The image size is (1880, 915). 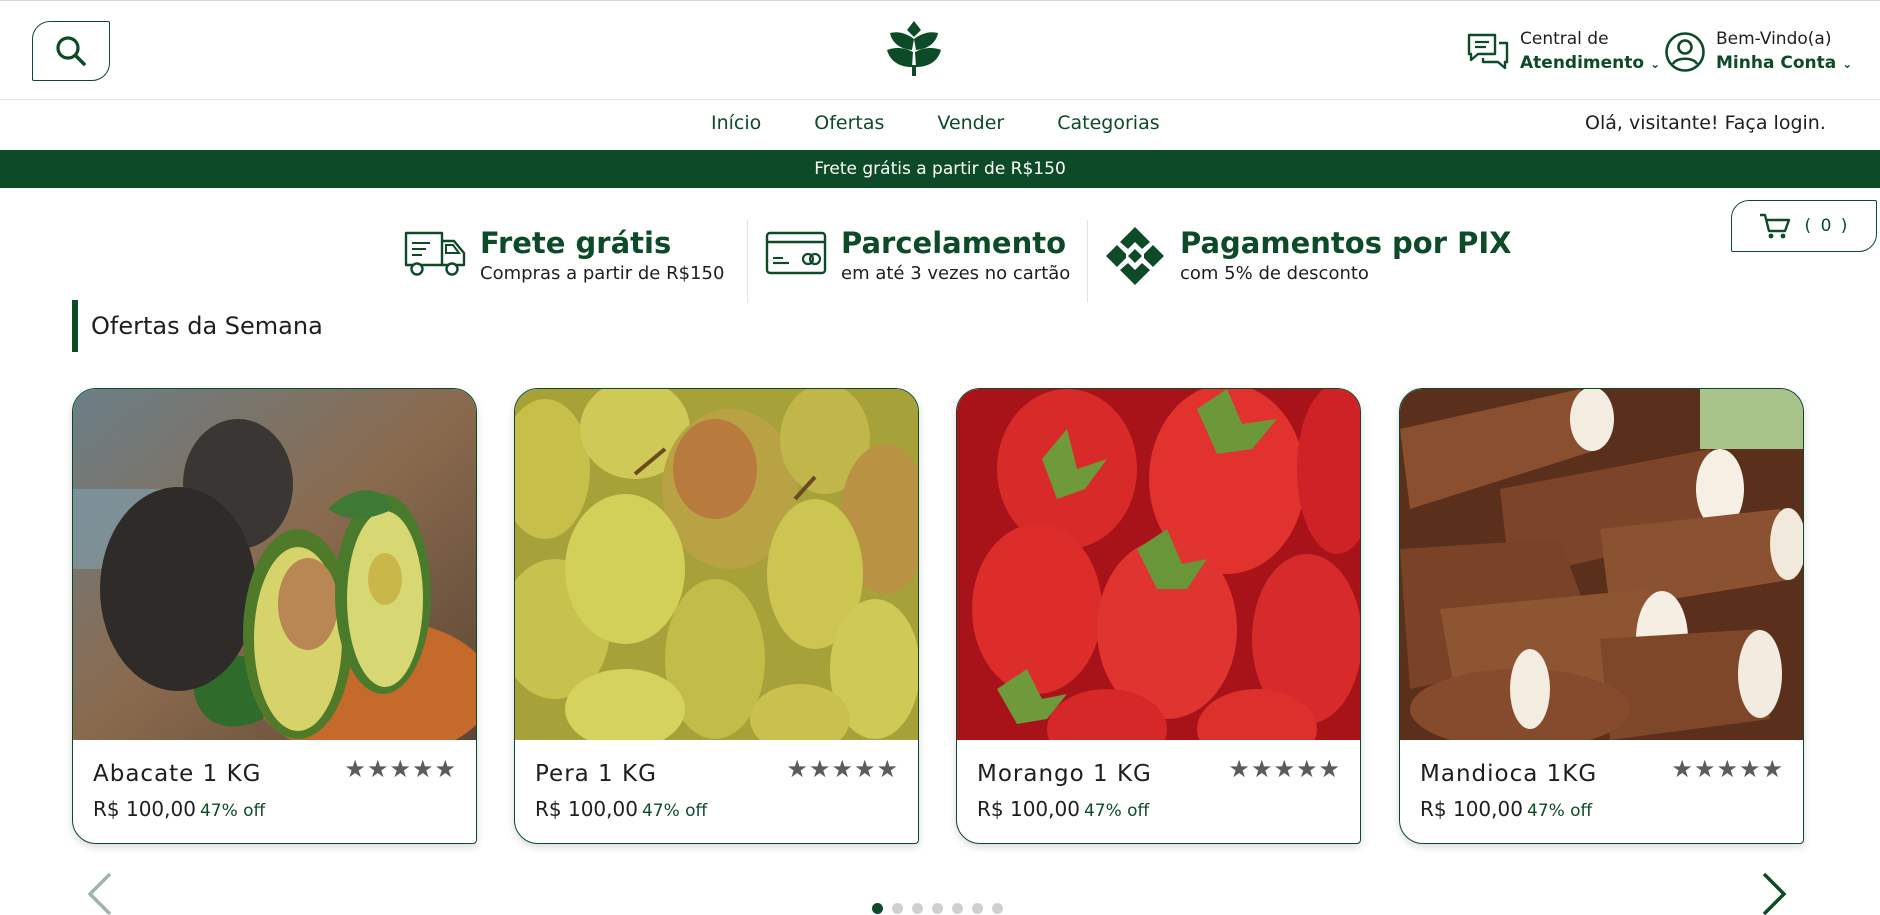 I want to click on product-name: Pera 1 KG, so click(x=596, y=774).